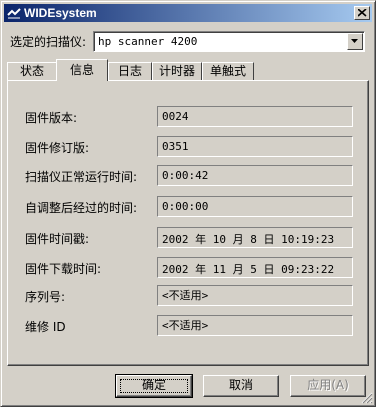 This screenshot has height=407, width=376. Describe the element at coordinates (255, 295) in the screenshot. I see `serial-number-field: <不适用>` at that location.